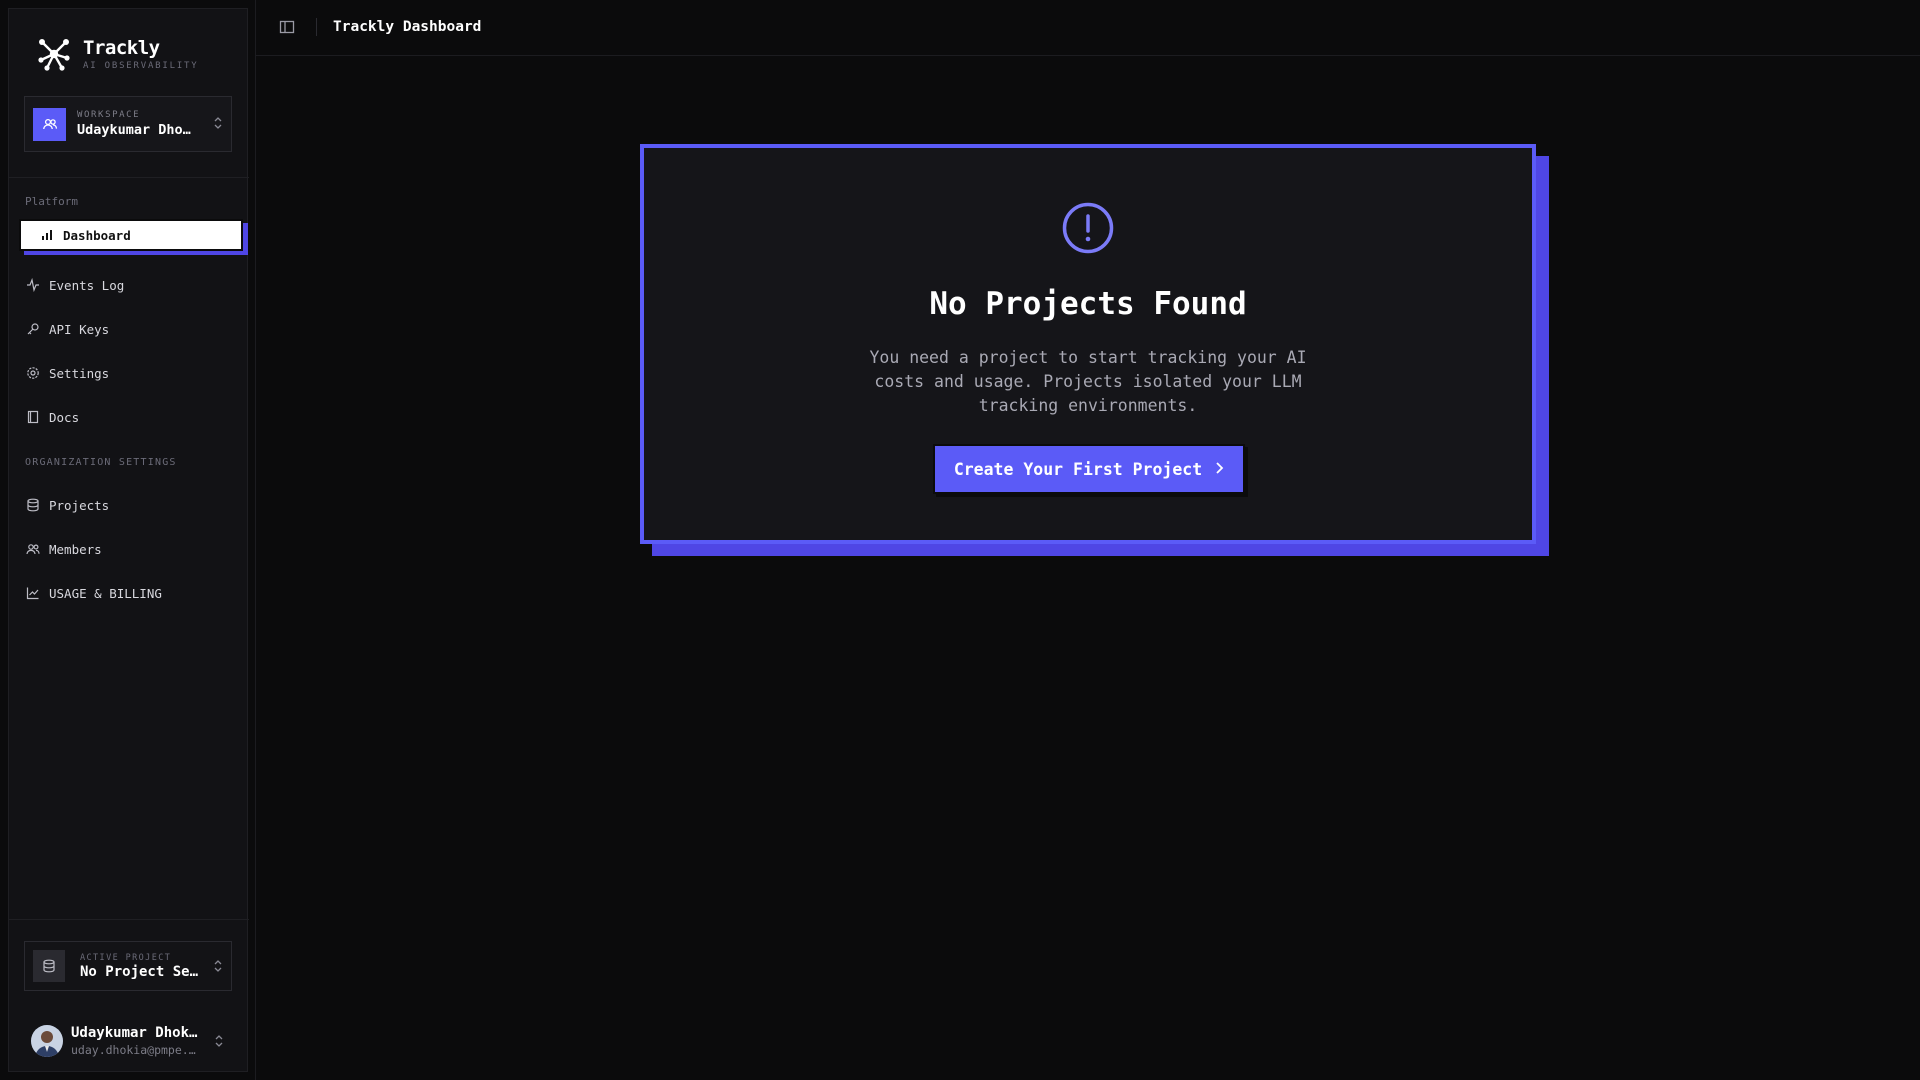  Describe the element at coordinates (33, 329) in the screenshot. I see `key-icon` at that location.